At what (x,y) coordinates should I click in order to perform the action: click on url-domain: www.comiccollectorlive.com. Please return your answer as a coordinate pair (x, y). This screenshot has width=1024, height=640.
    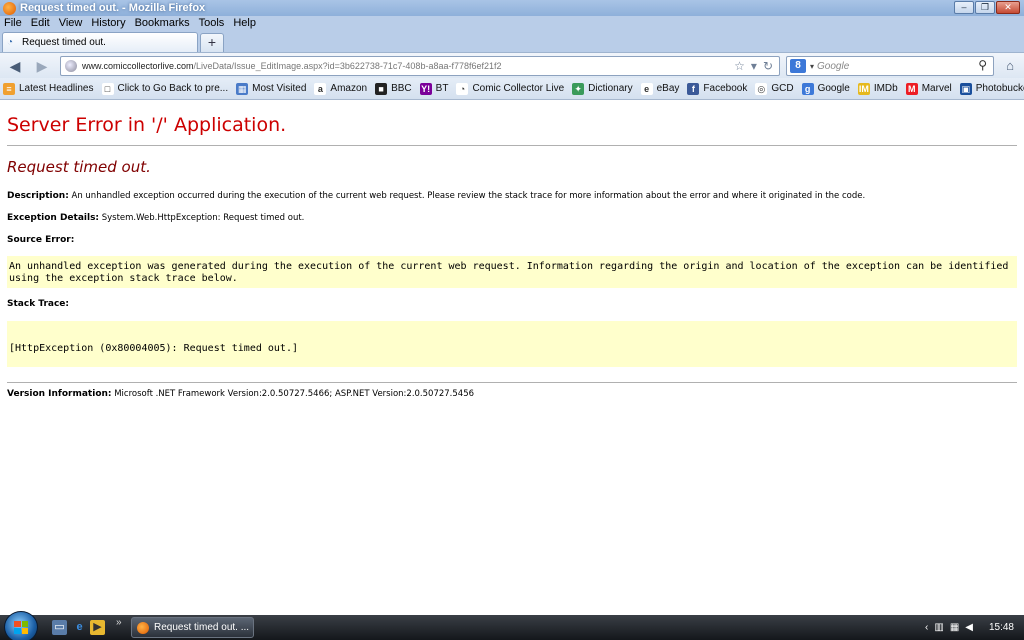
    Looking at the image, I should click on (138, 66).